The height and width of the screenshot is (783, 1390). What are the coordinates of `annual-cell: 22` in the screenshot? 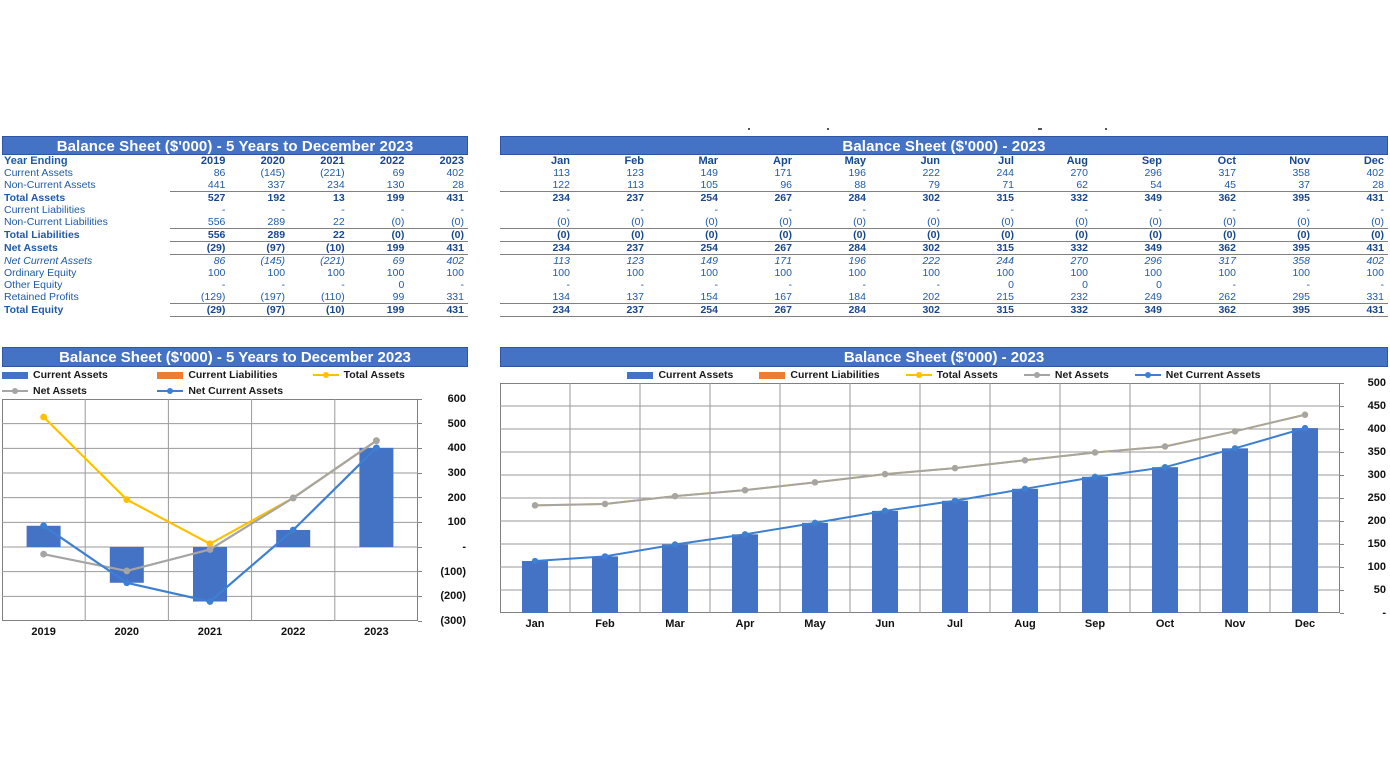 It's located at (319, 235).